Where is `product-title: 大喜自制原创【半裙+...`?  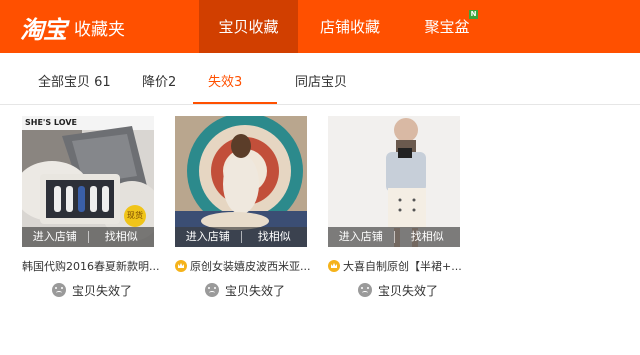
product-title: 大喜自制原创【半裙+... is located at coordinates (402, 266).